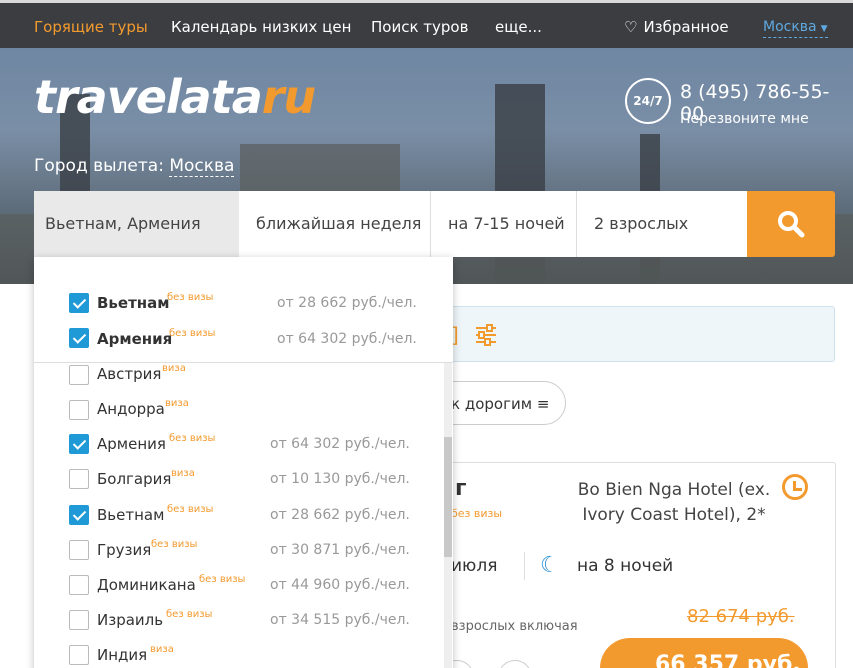  I want to click on search-icon, so click(791, 224).